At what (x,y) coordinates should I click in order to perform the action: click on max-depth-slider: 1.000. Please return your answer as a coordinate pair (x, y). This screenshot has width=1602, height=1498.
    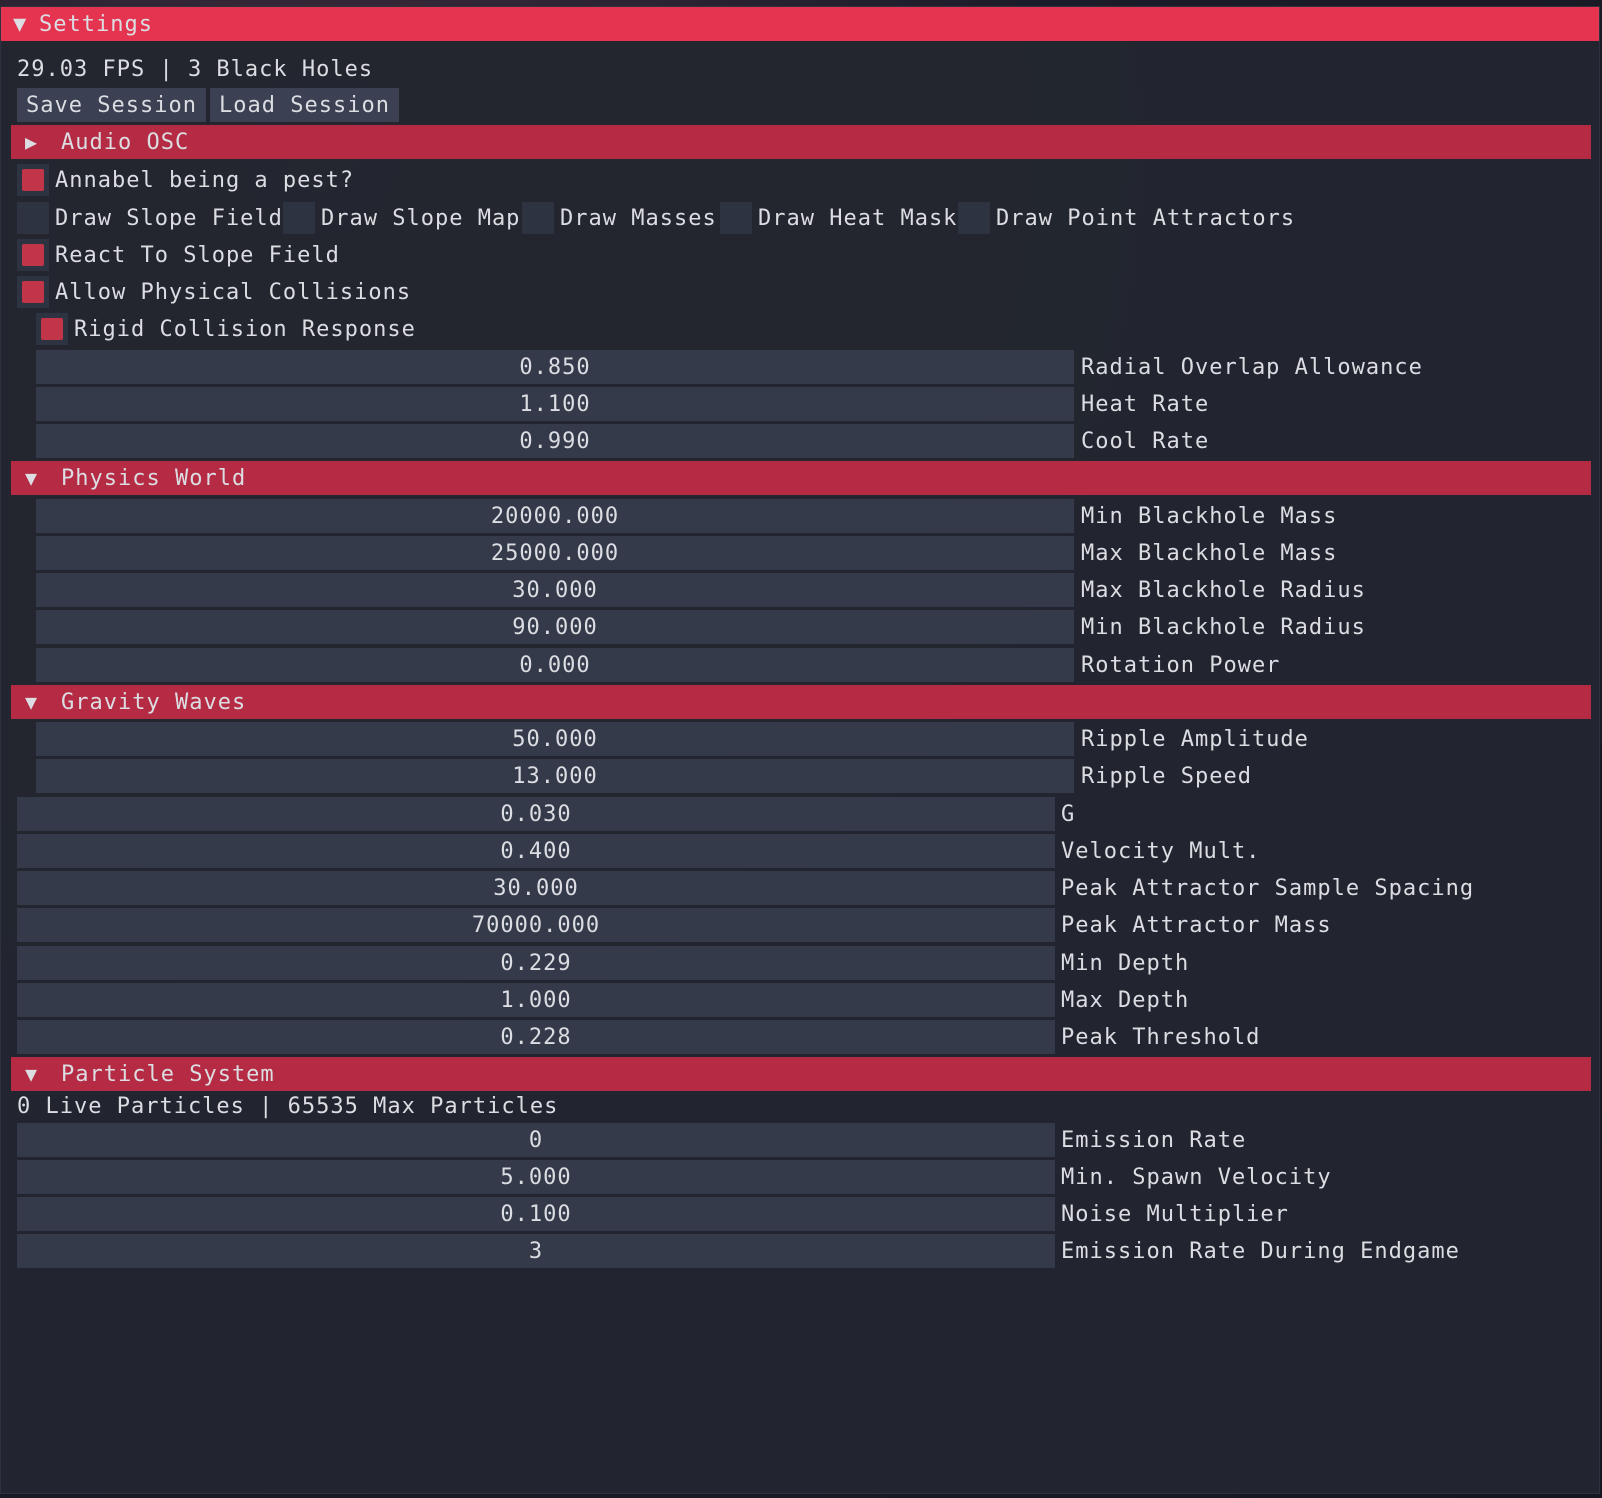
    Looking at the image, I should click on (536, 1000).